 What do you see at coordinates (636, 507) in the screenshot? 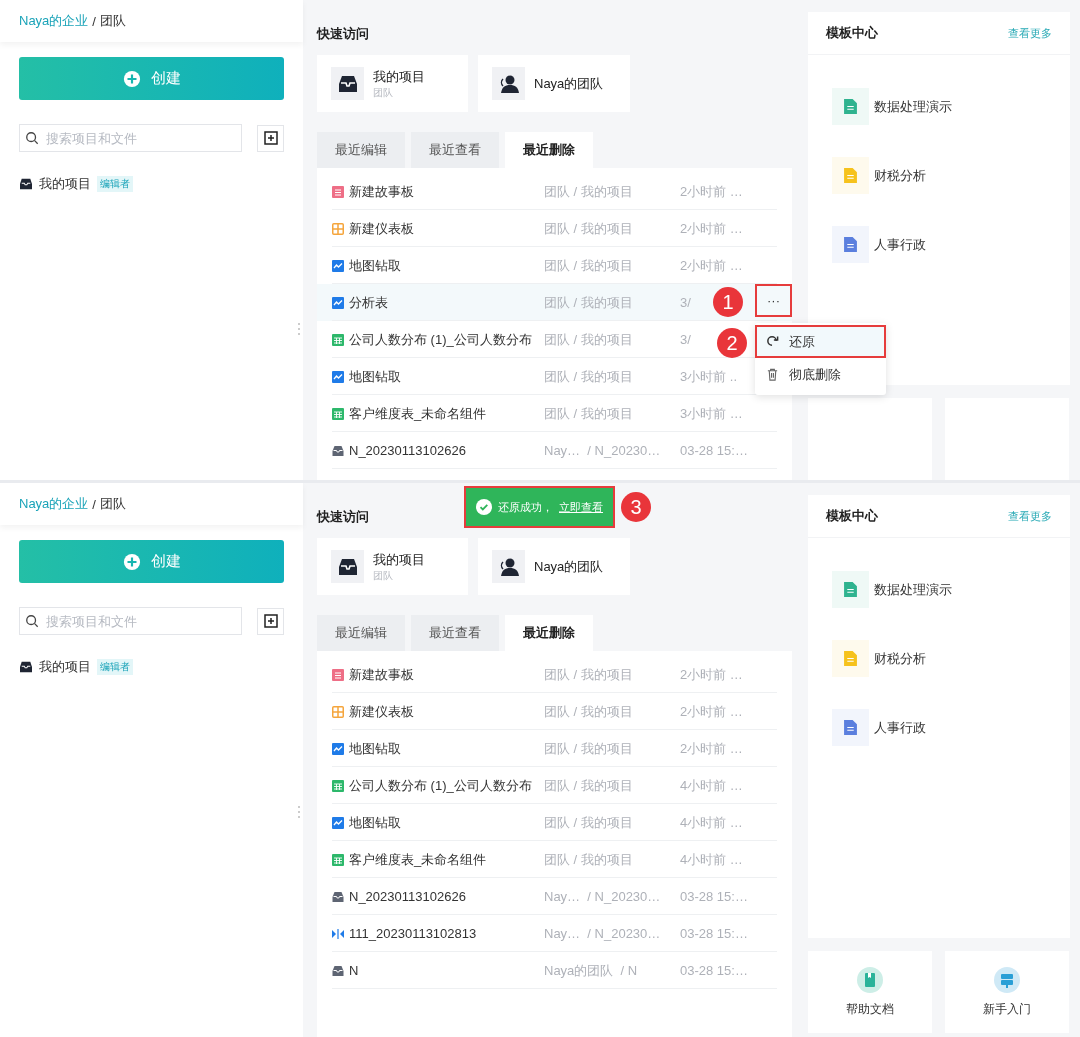
I see `step-marker: 3` at bounding box center [636, 507].